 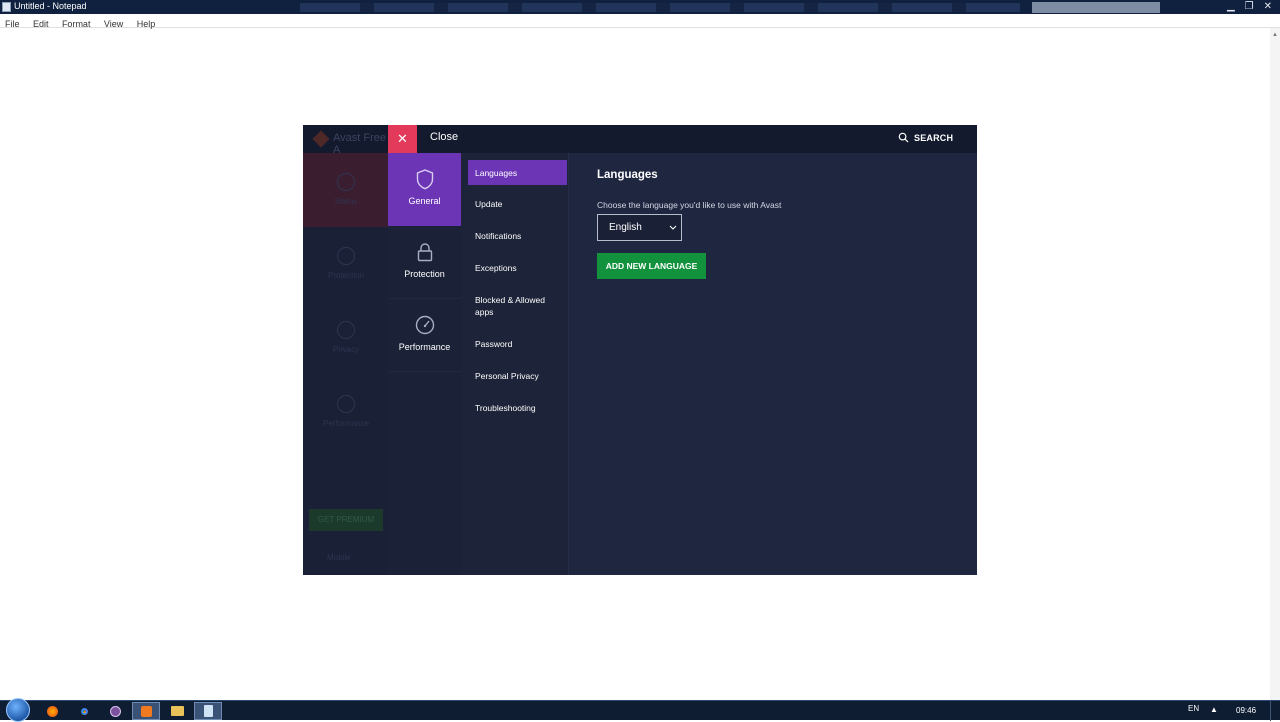 I want to click on notepad-icon, so click(x=208, y=711).